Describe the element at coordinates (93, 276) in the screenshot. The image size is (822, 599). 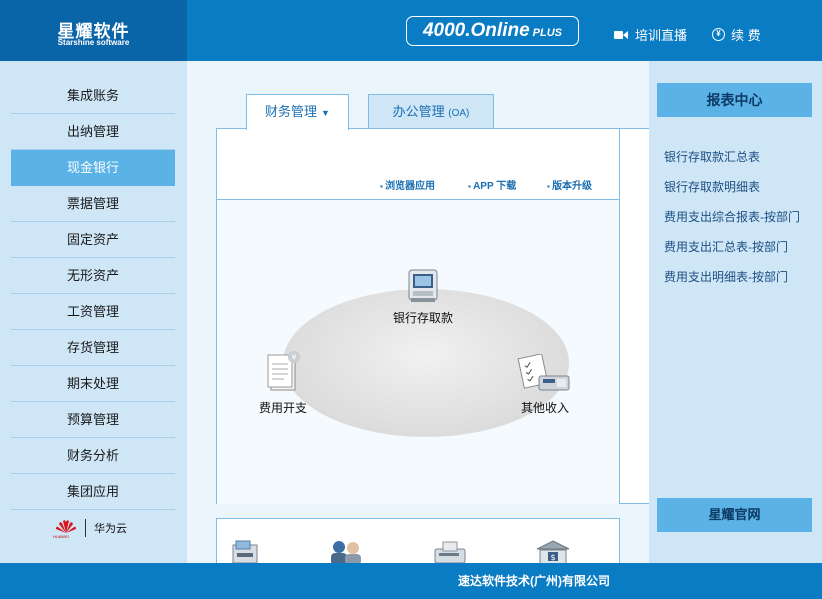
I see `sidebar-item-intangible-assets: 无形资产` at that location.